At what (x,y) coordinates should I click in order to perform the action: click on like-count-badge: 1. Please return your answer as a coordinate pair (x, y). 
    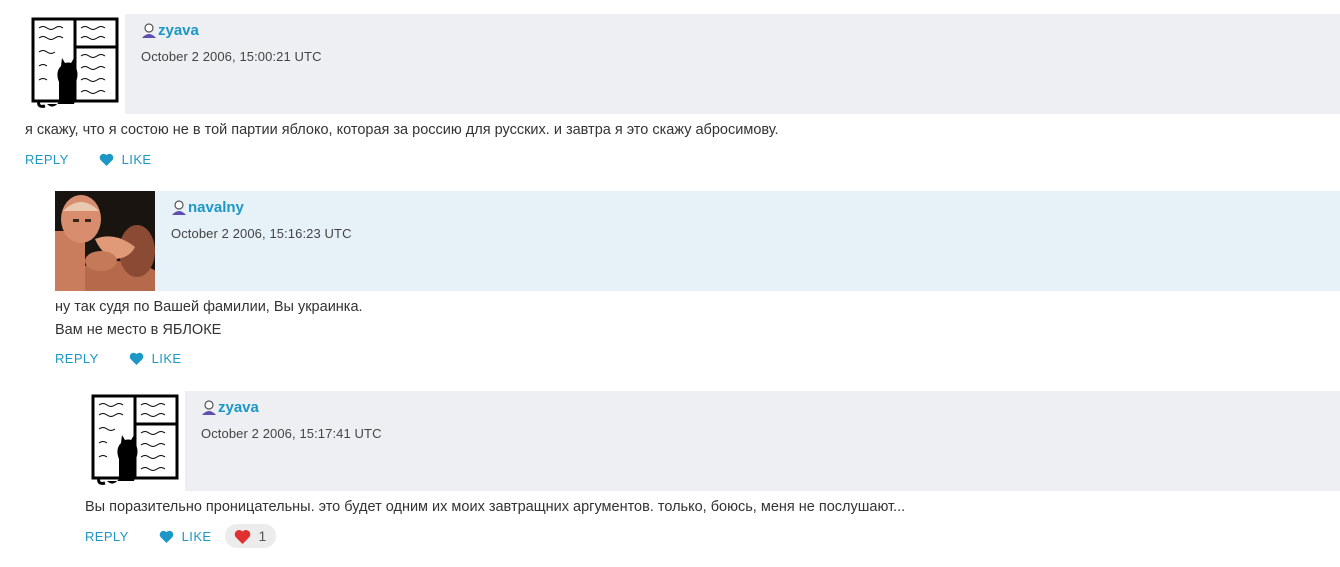
    Looking at the image, I should click on (250, 536).